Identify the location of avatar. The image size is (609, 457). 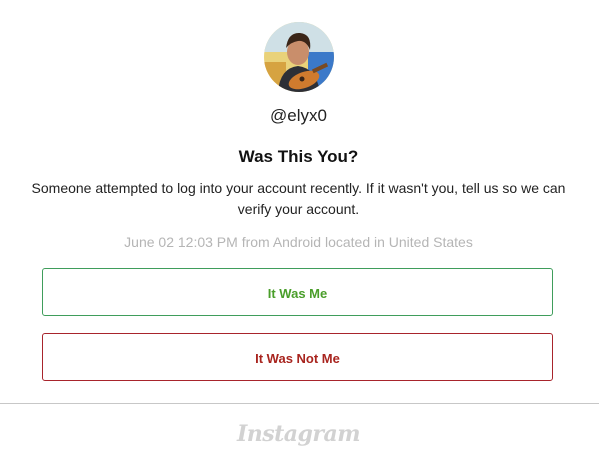
(299, 57).